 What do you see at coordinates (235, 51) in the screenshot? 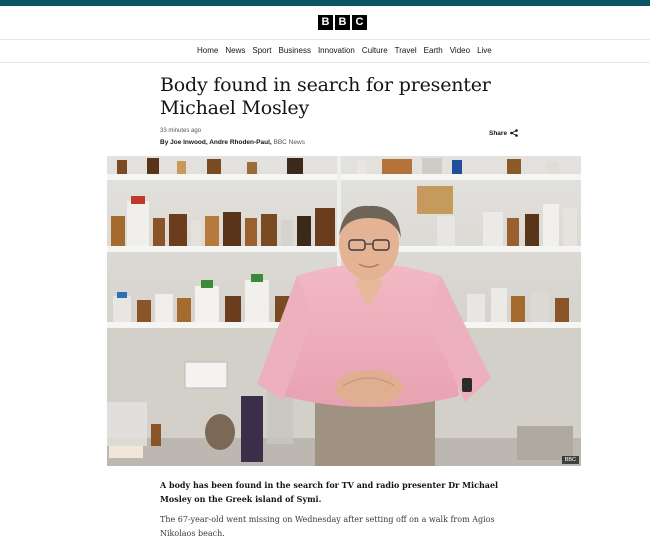
I see `nav-item-news: News` at bounding box center [235, 51].